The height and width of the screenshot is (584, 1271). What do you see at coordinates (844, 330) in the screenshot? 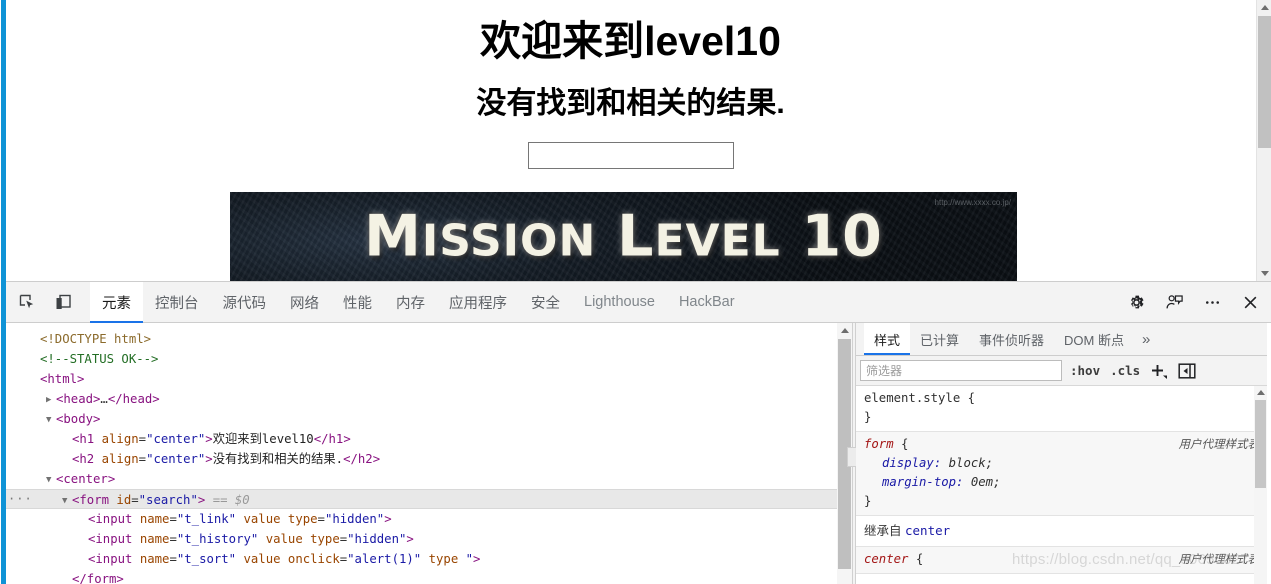
I see `dom-scroll-up-arrow-icon` at bounding box center [844, 330].